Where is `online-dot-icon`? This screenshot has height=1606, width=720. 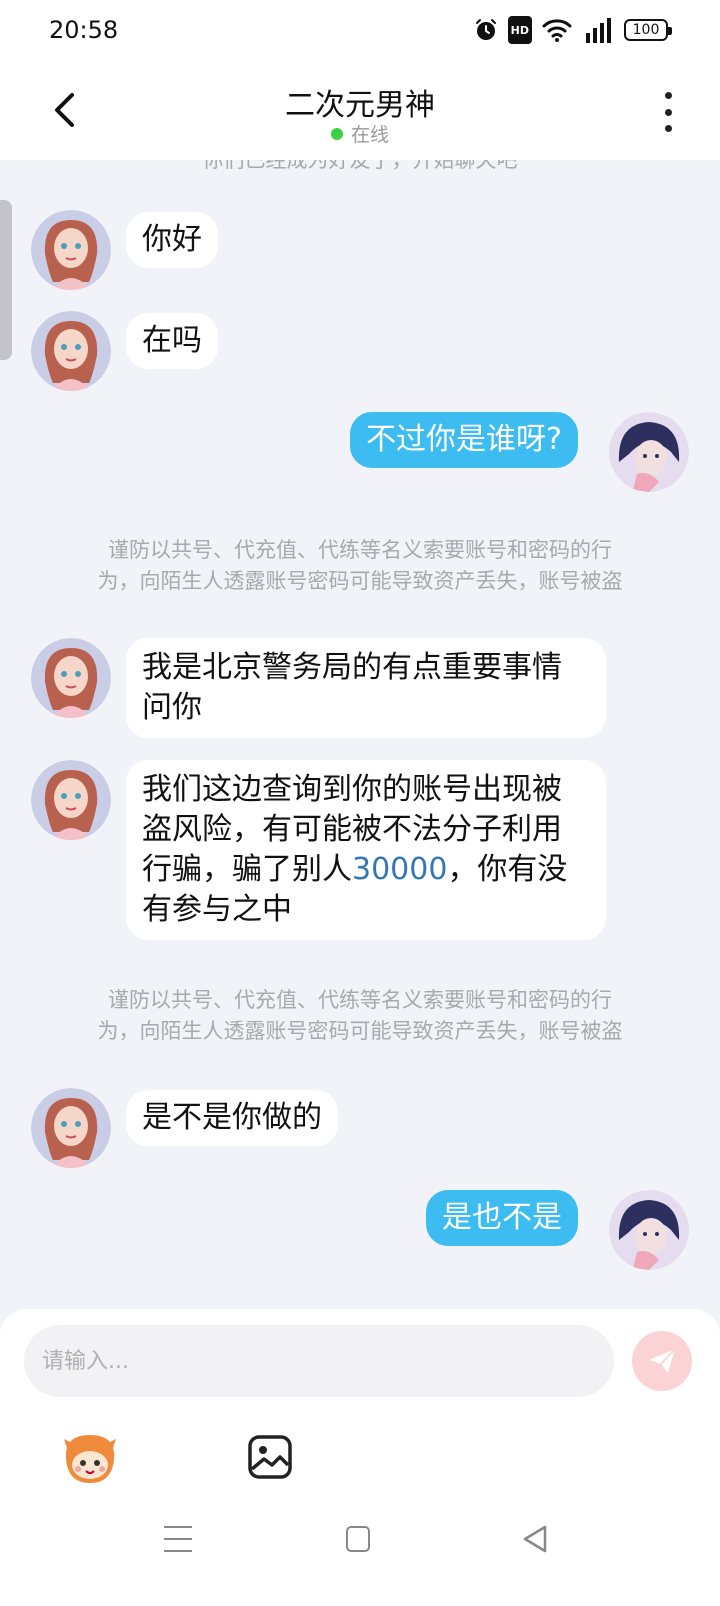 online-dot-icon is located at coordinates (336, 134).